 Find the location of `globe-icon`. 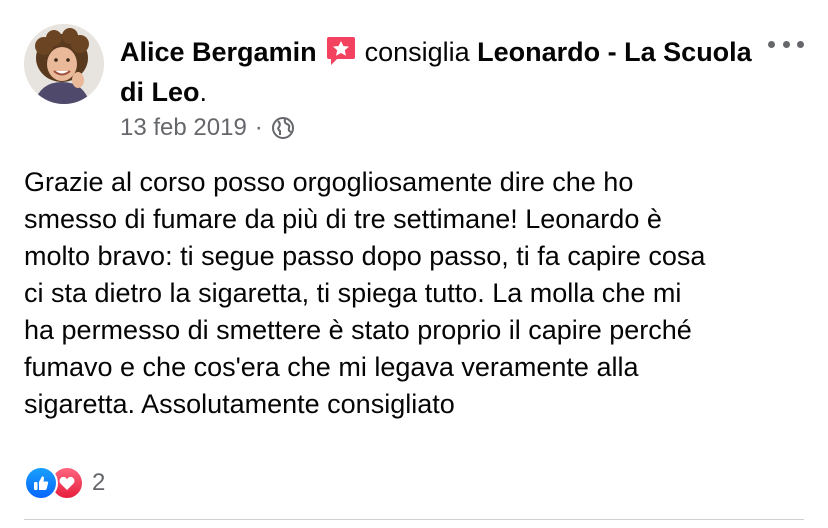

globe-icon is located at coordinates (283, 128).